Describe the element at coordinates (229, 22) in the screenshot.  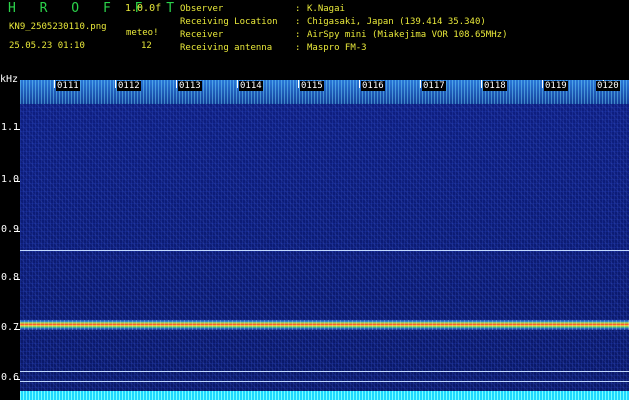
I see `info-key: Receiving Location` at that location.